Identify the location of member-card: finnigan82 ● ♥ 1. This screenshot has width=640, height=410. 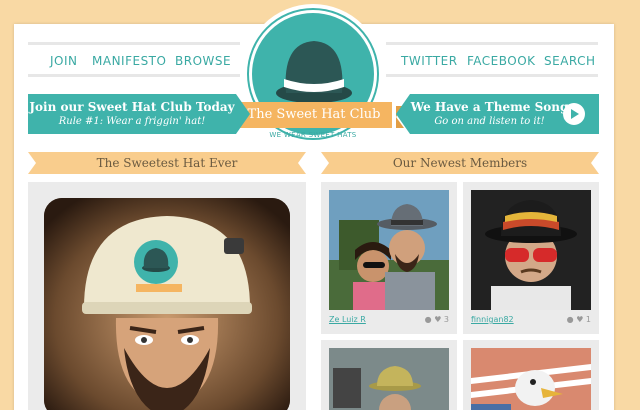
(531, 258).